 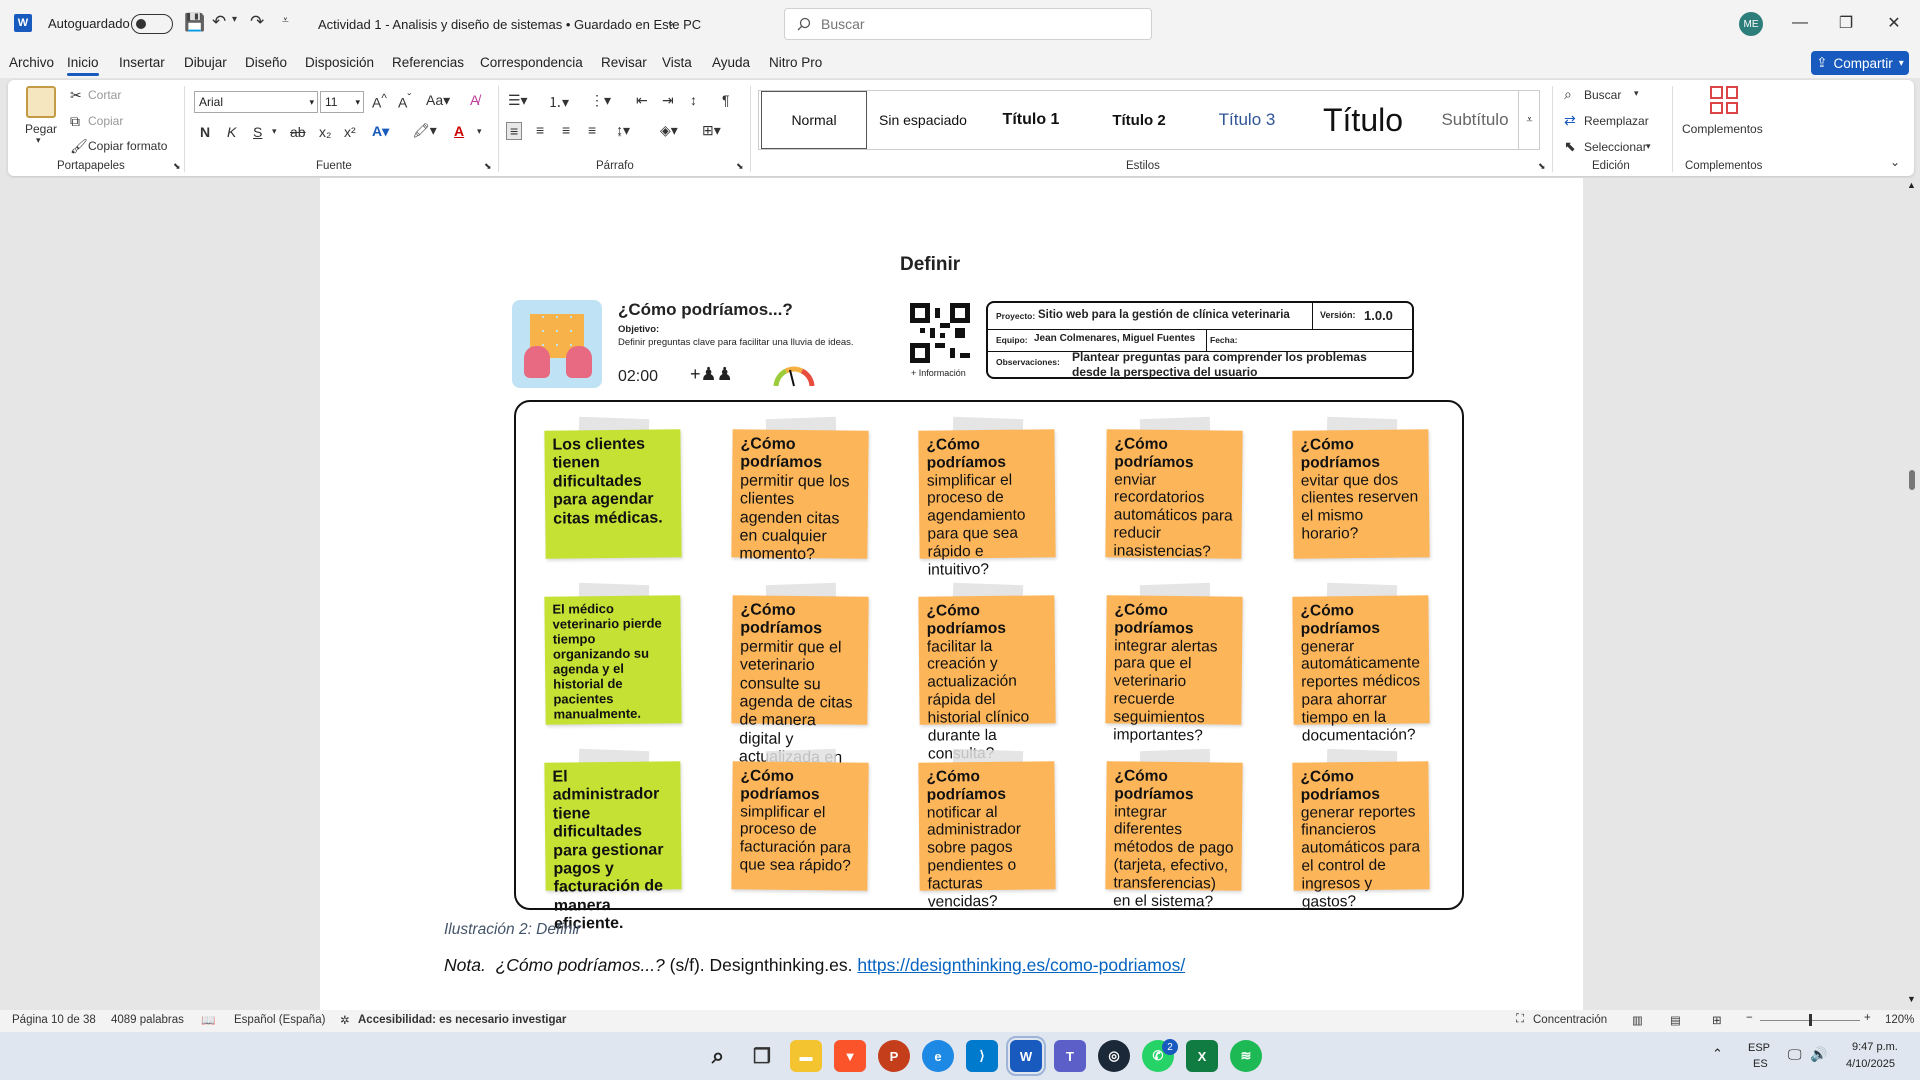 I want to click on paste-icon, so click(x=41, y=102).